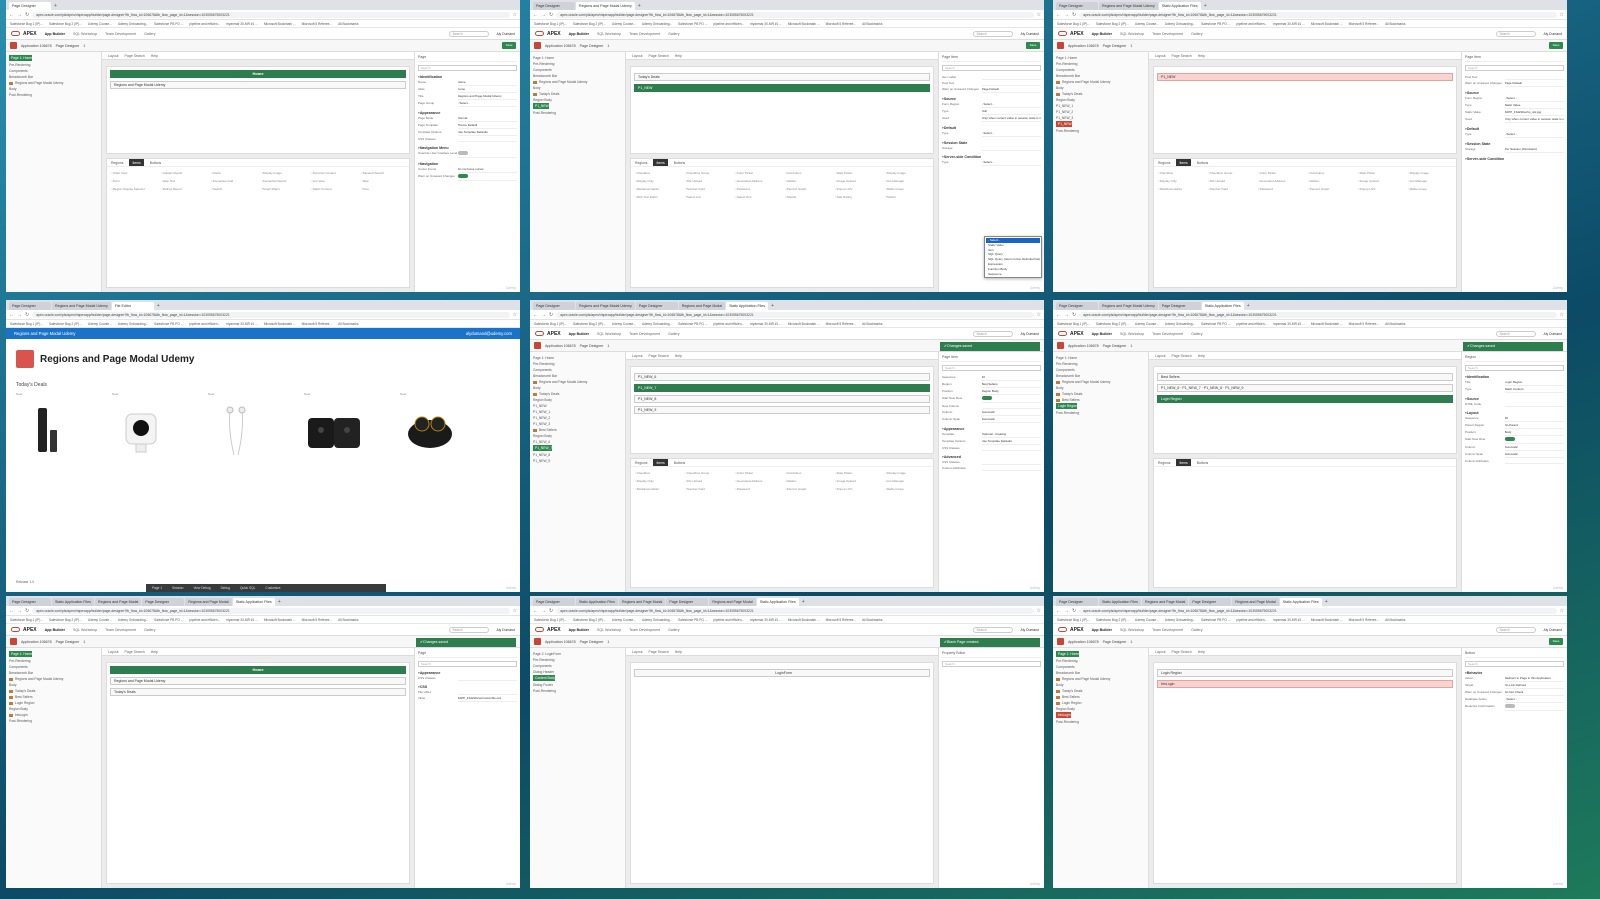 Image resolution: width=1600 pixels, height=899 pixels. Describe the element at coordinates (1534, 105) in the screenshot. I see `property-value: Static Value` at that location.